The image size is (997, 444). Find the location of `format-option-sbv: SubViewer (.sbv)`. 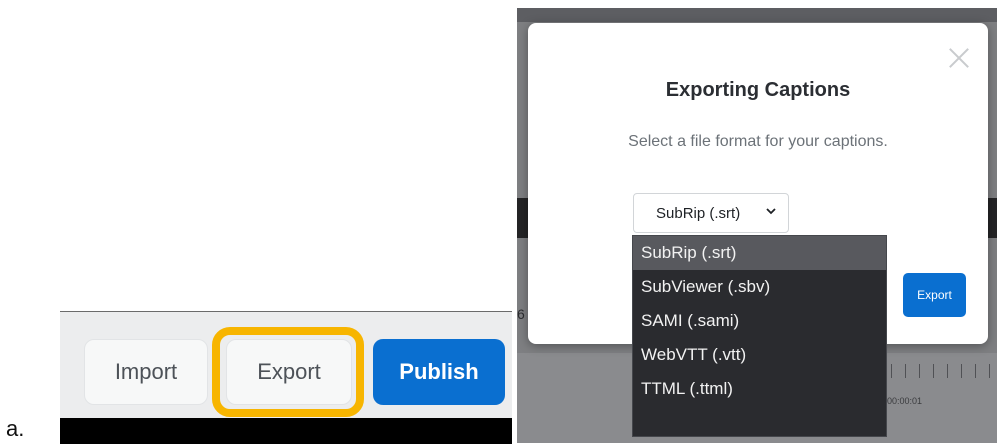

format-option-sbv: SubViewer (.sbv) is located at coordinates (759, 287).